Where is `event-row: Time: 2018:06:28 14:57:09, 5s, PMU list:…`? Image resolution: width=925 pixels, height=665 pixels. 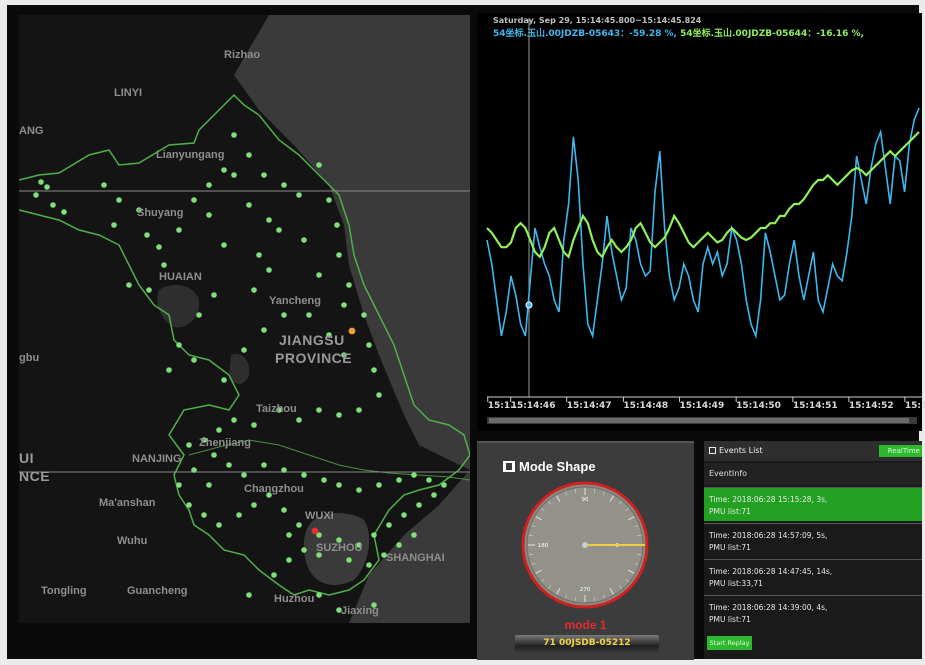 event-row: Time: 2018:06:28 14:57:09, 5s, PMU list:… is located at coordinates (813, 540).